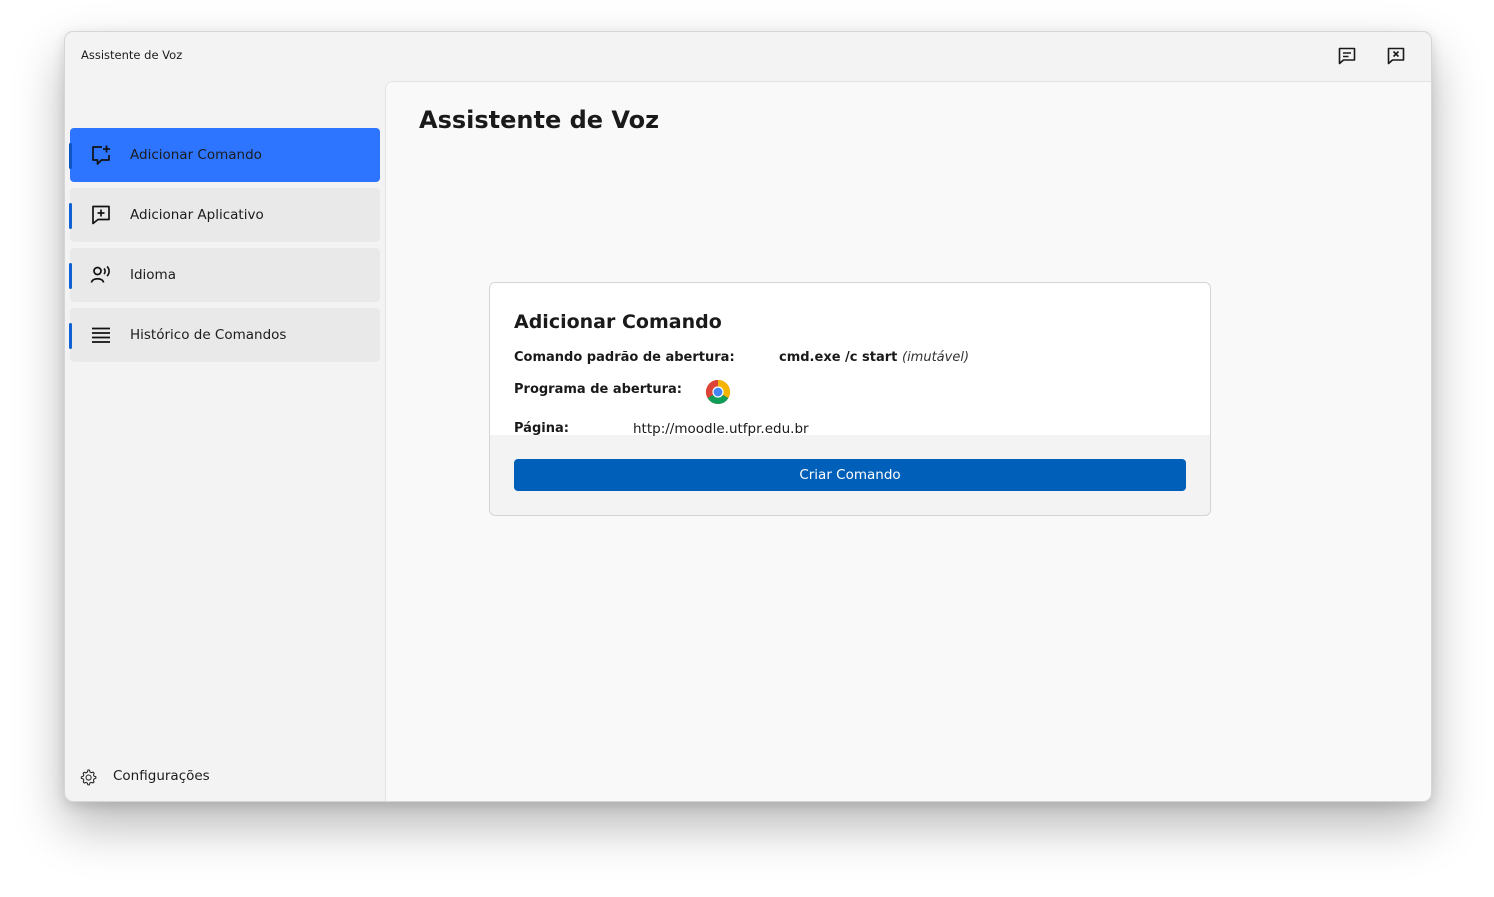  Describe the element at coordinates (208, 335) in the screenshot. I see `sidebar-item-label: Histórico de Comandos` at that location.